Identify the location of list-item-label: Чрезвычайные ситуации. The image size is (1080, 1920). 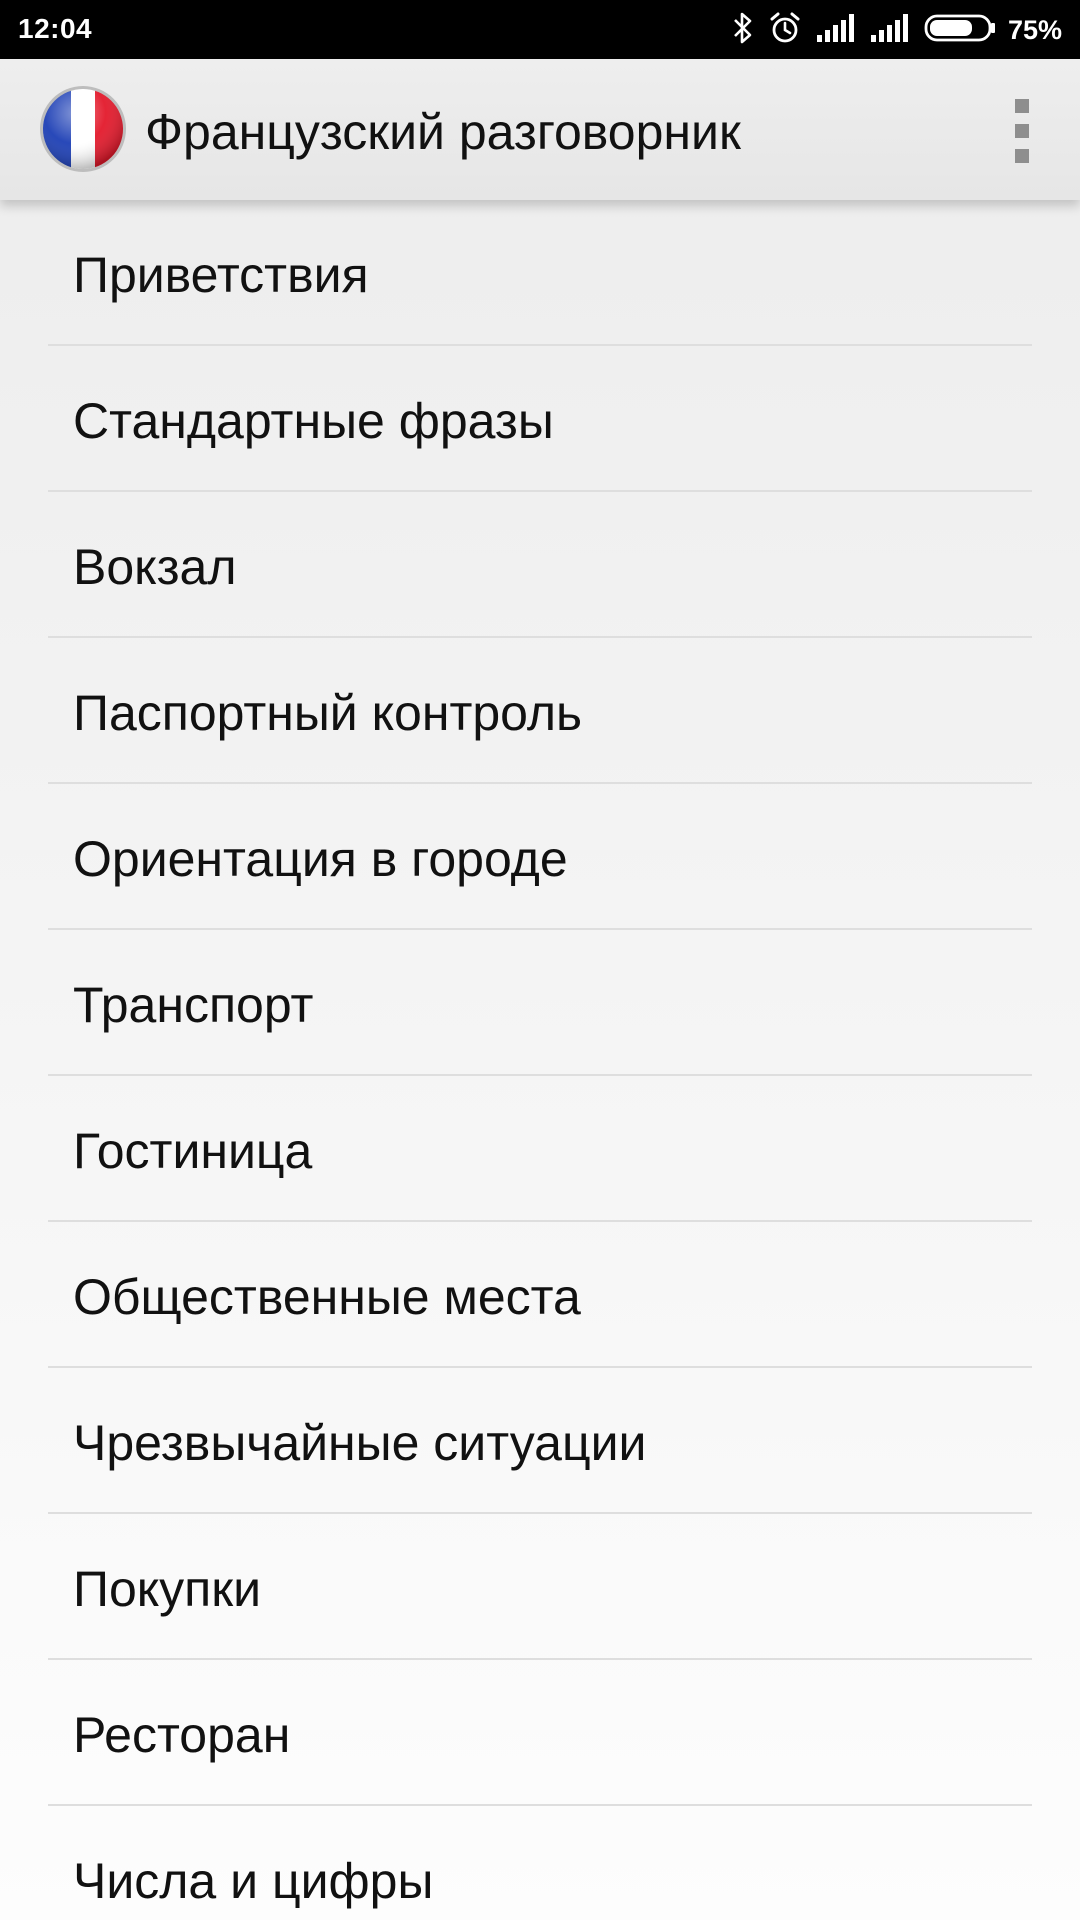
(360, 1443).